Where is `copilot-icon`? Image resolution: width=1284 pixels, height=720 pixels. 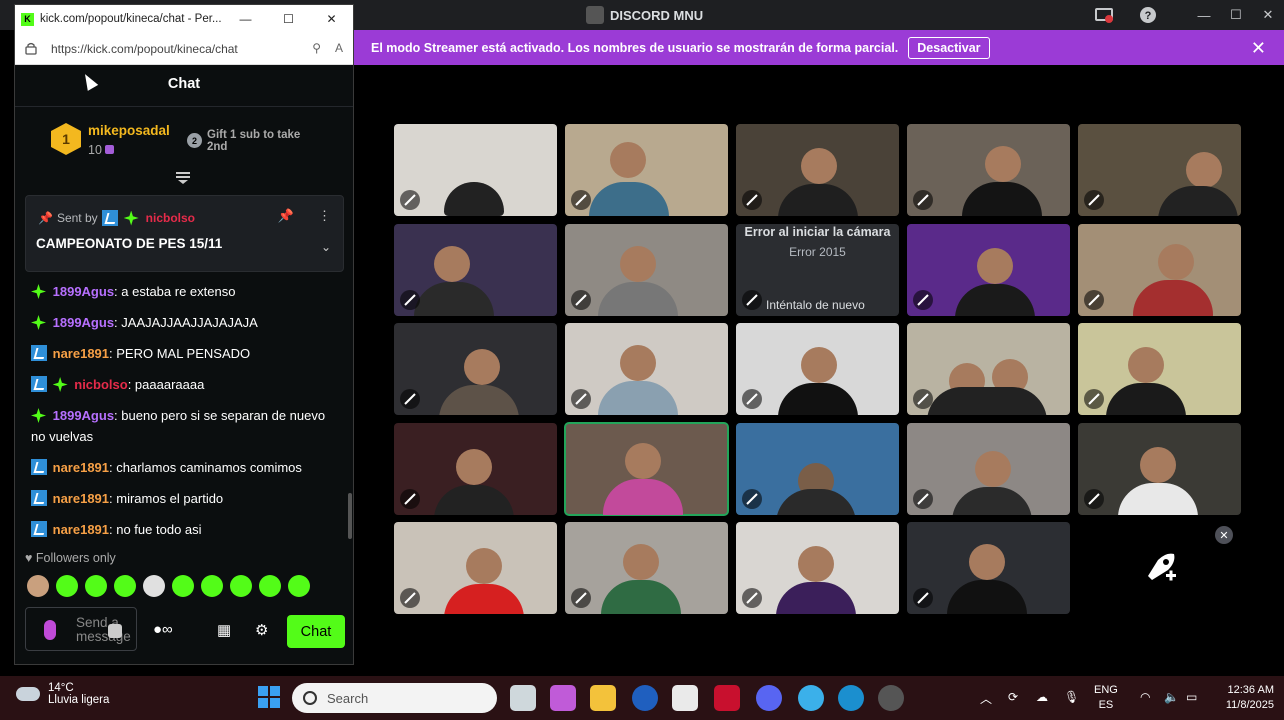
copilot-icon is located at coordinates (563, 698).